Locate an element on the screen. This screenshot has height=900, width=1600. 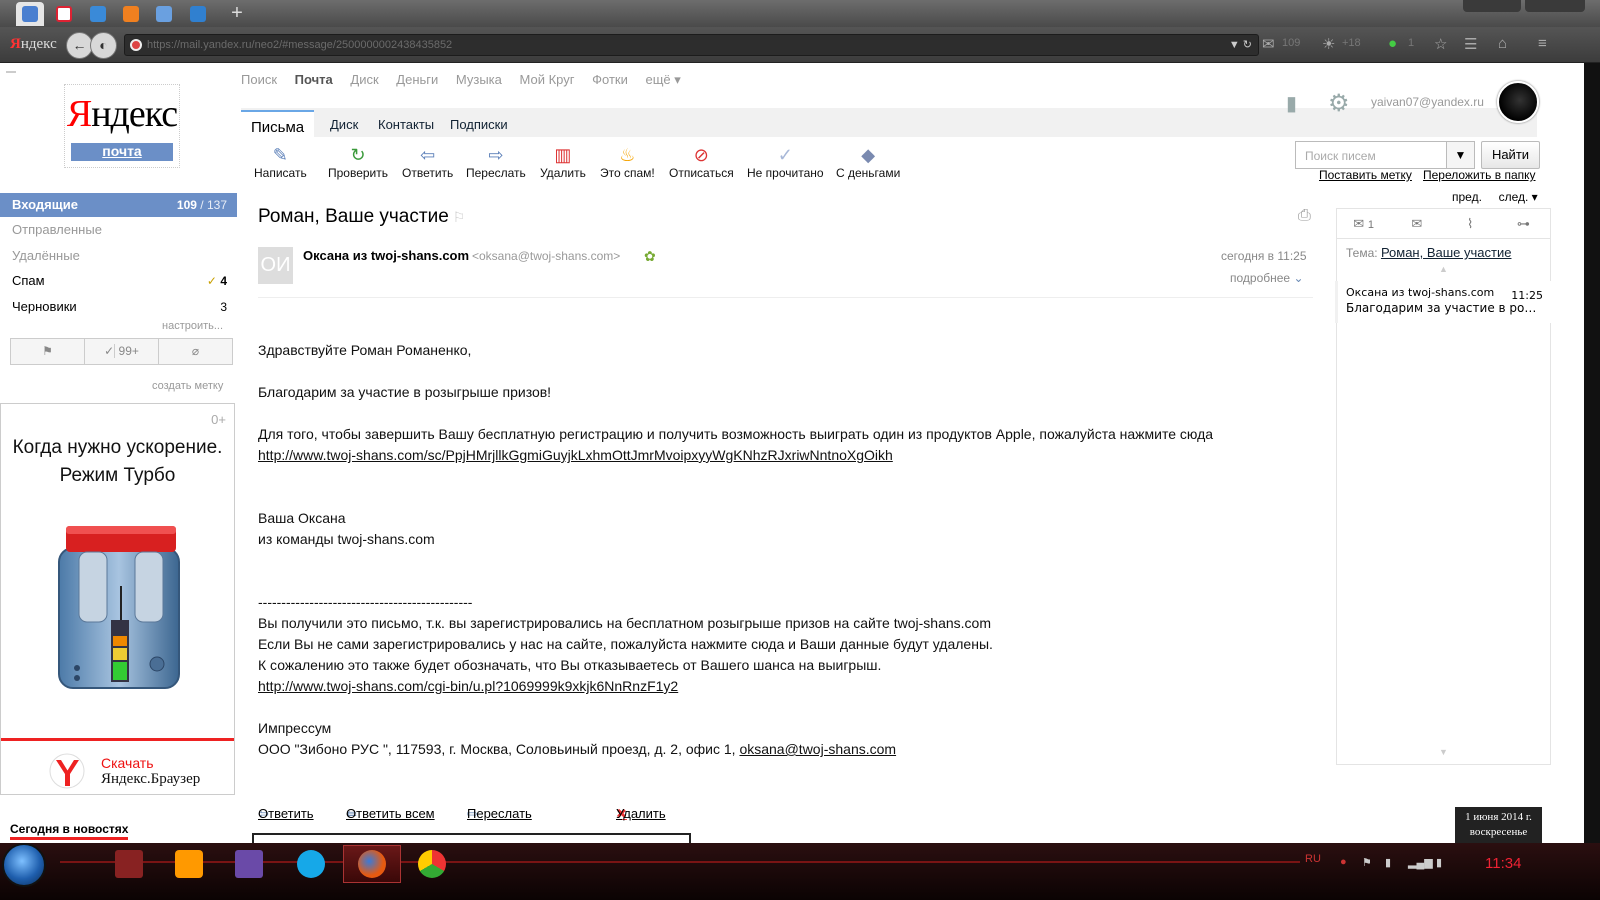
avatar is located at coordinates (1518, 102).